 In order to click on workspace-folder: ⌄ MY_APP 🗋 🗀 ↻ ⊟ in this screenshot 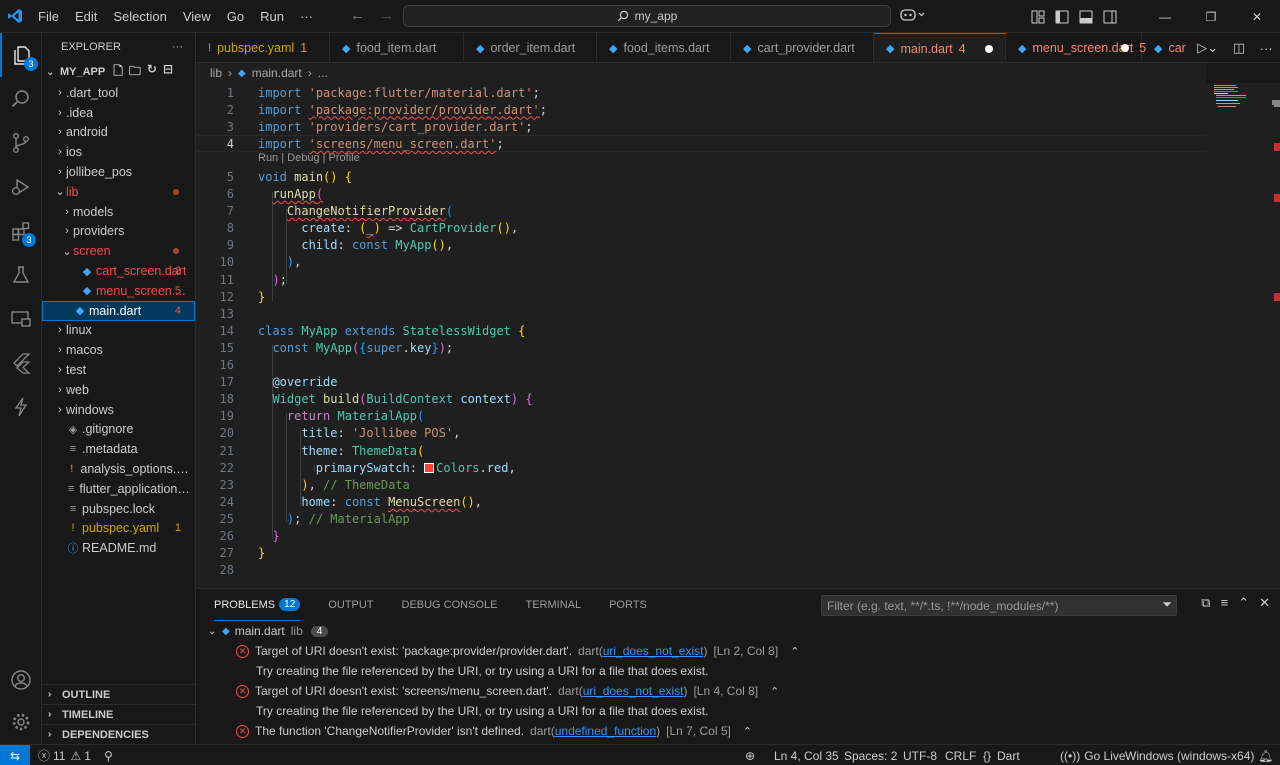, I will do `click(118, 72)`.